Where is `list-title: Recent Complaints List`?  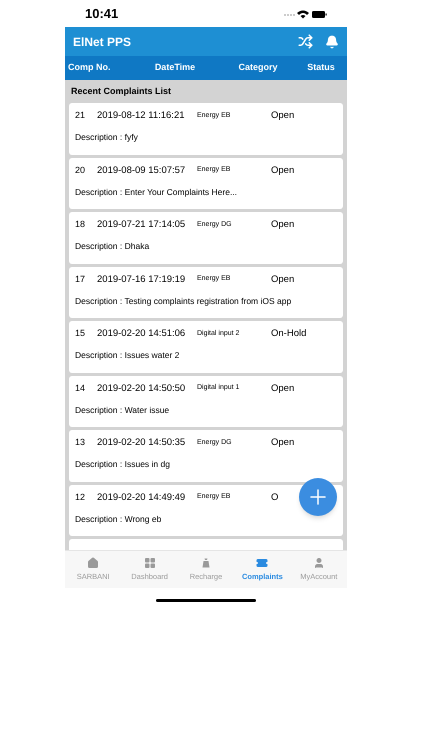 list-title: Recent Complaints List is located at coordinates (121, 91).